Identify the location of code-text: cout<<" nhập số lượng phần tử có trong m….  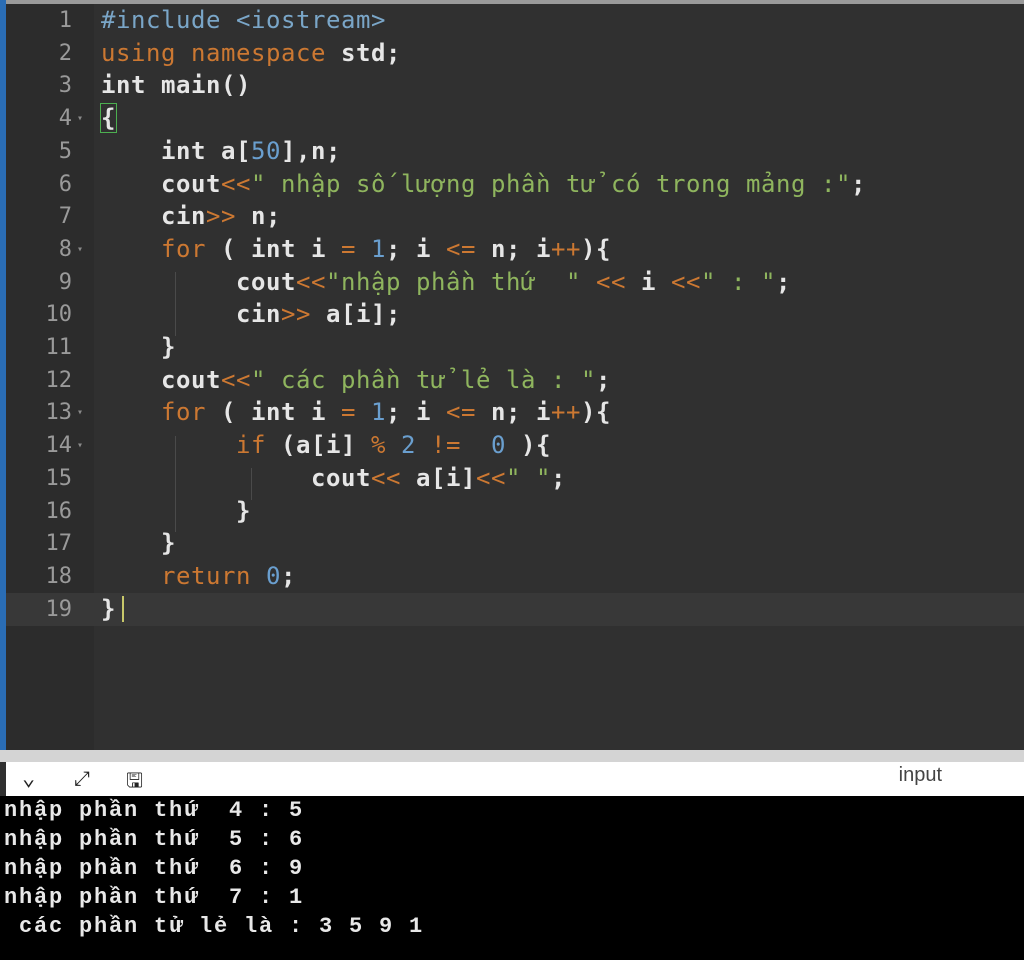
(483, 184).